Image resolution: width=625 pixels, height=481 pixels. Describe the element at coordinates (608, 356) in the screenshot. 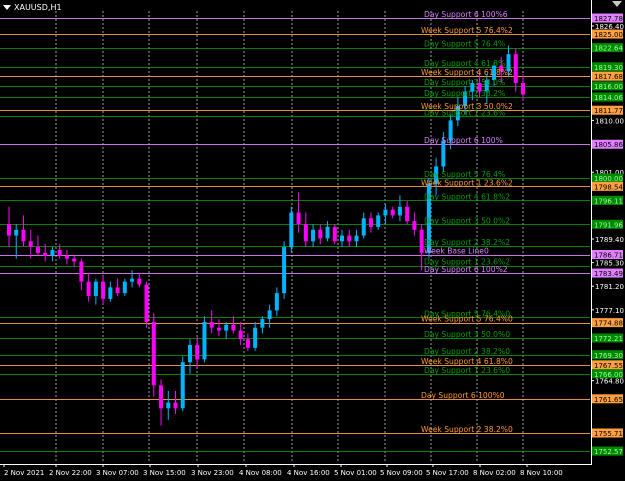

I see `price-level-badge-label: 1769.30` at that location.